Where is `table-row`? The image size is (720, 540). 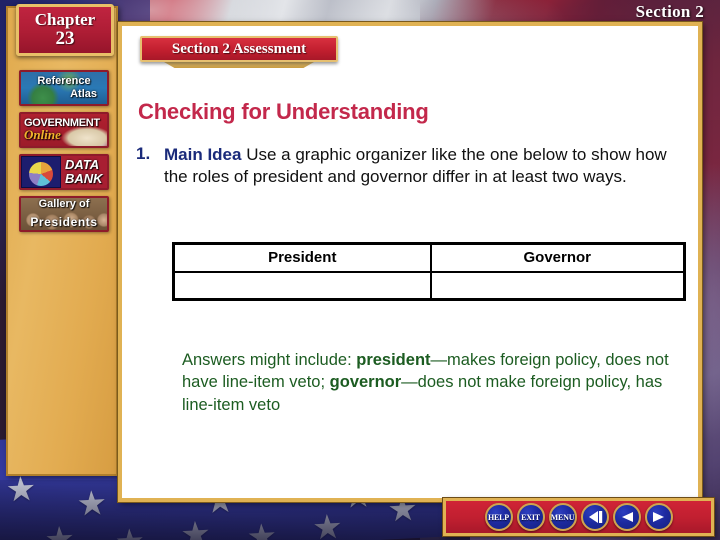 table-row is located at coordinates (429, 285).